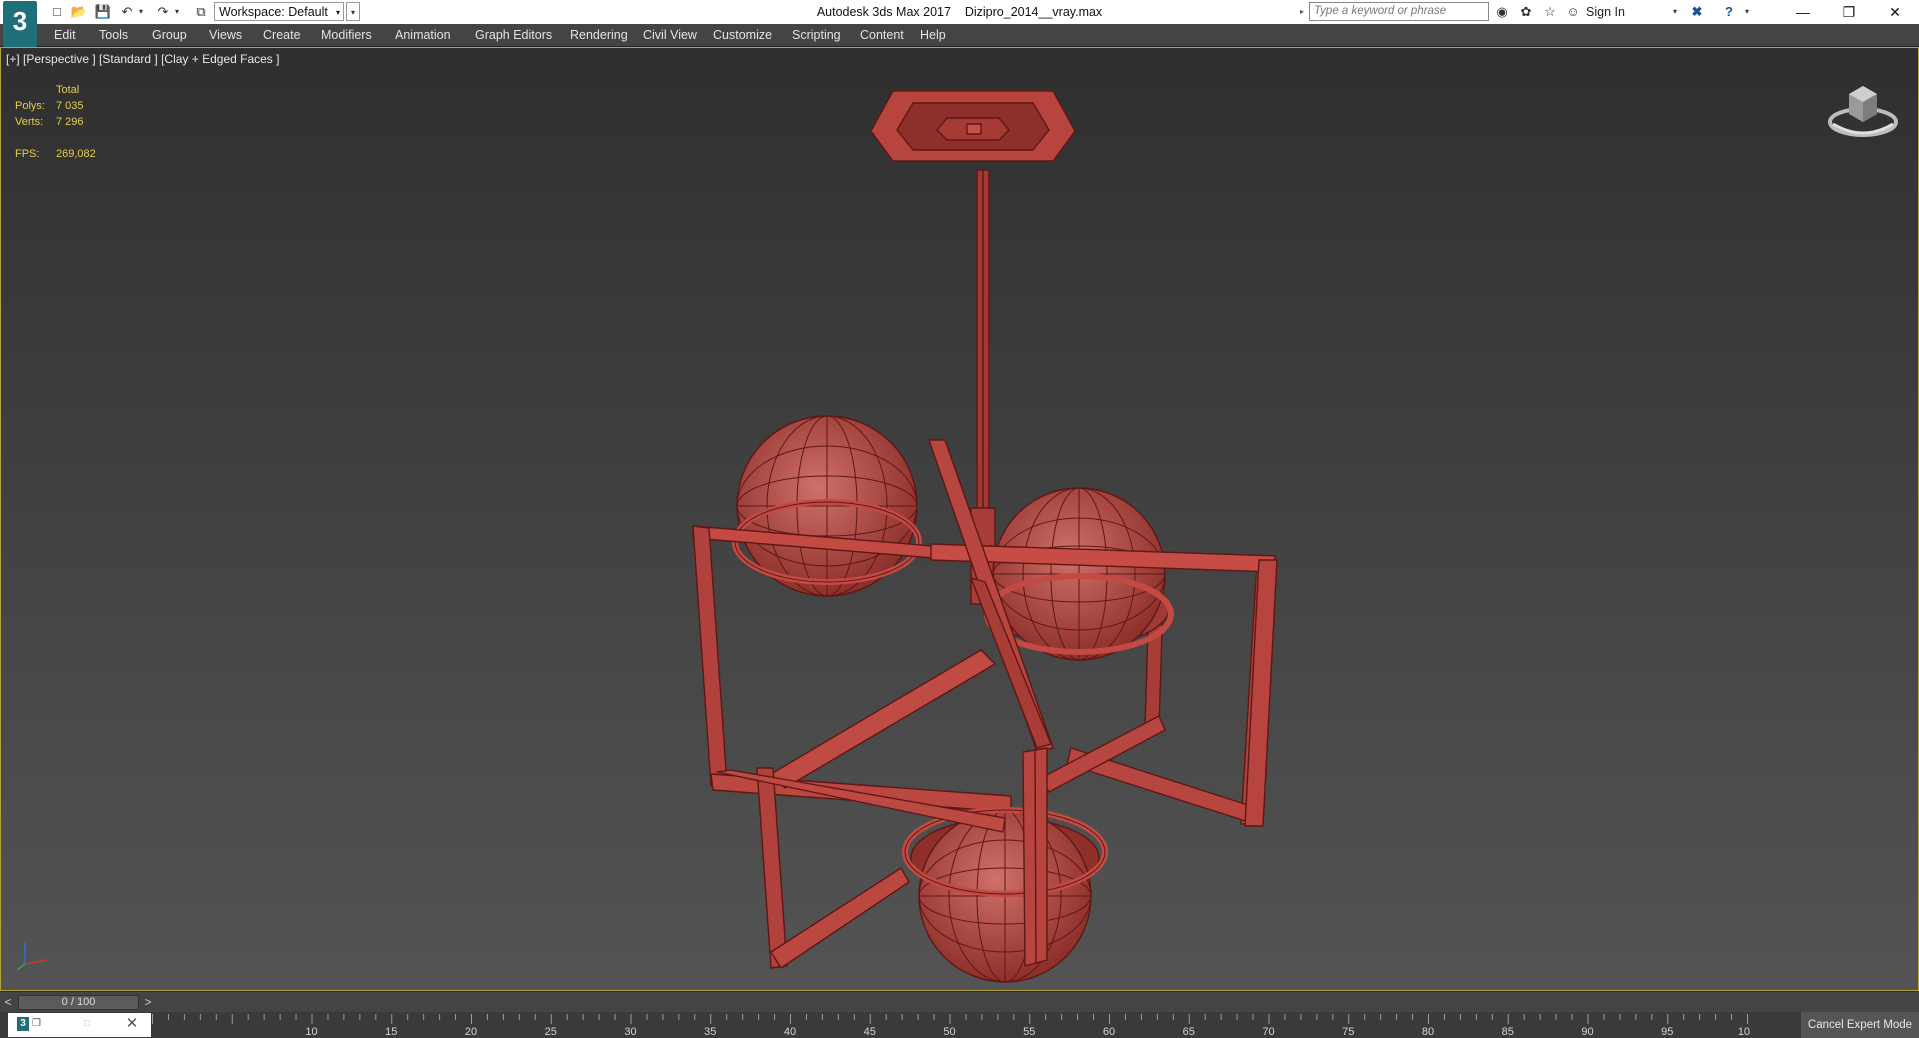 This screenshot has width=1919, height=1038. What do you see at coordinates (1895, 12) in the screenshot?
I see `close-button: ✕` at bounding box center [1895, 12].